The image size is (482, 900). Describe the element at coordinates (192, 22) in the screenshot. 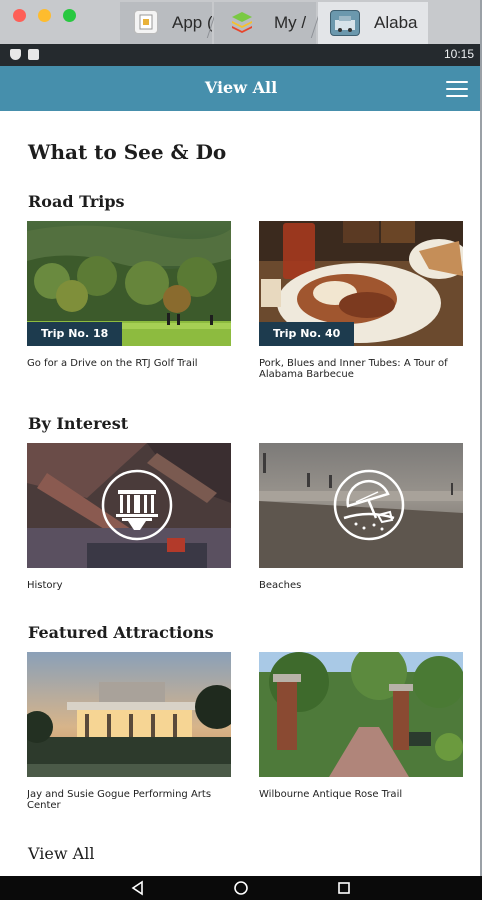

I see `tab-label: App (` at that location.